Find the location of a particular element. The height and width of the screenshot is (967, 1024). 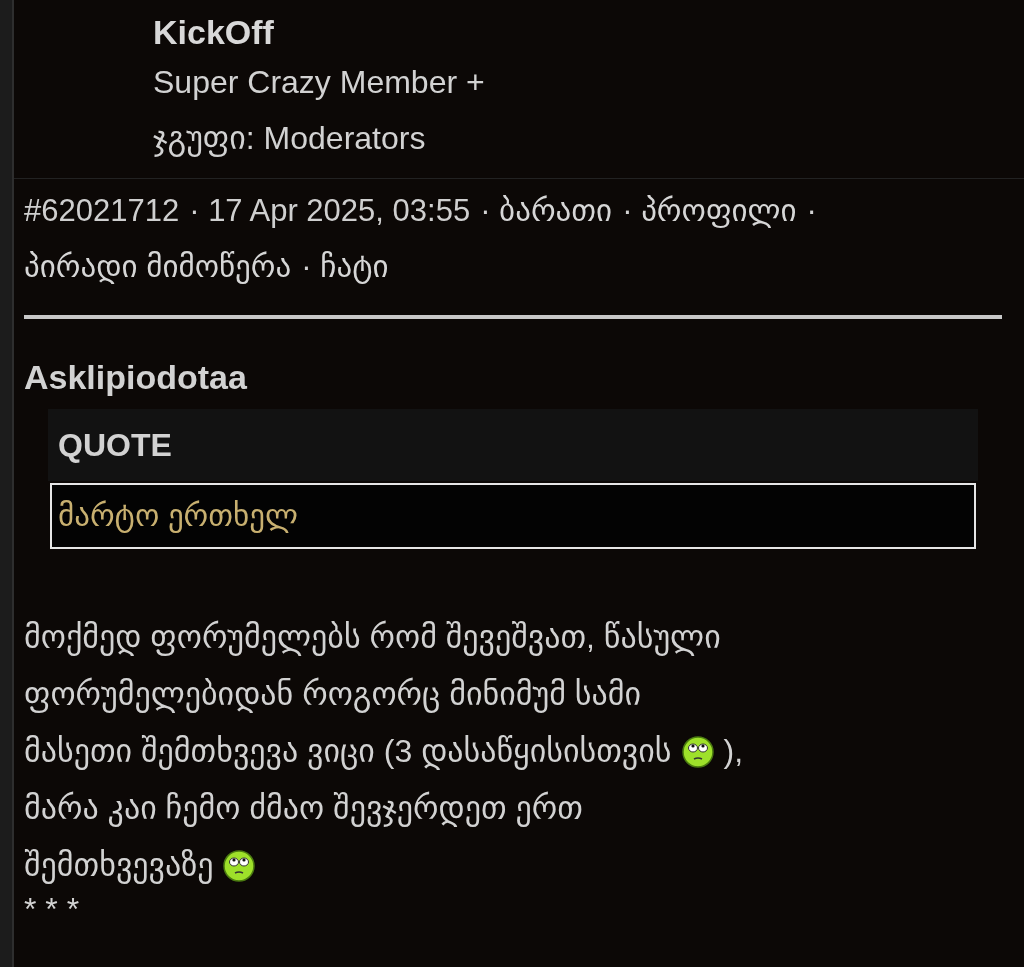

quoted-author: Asklipiodotaa is located at coordinates (136, 377).